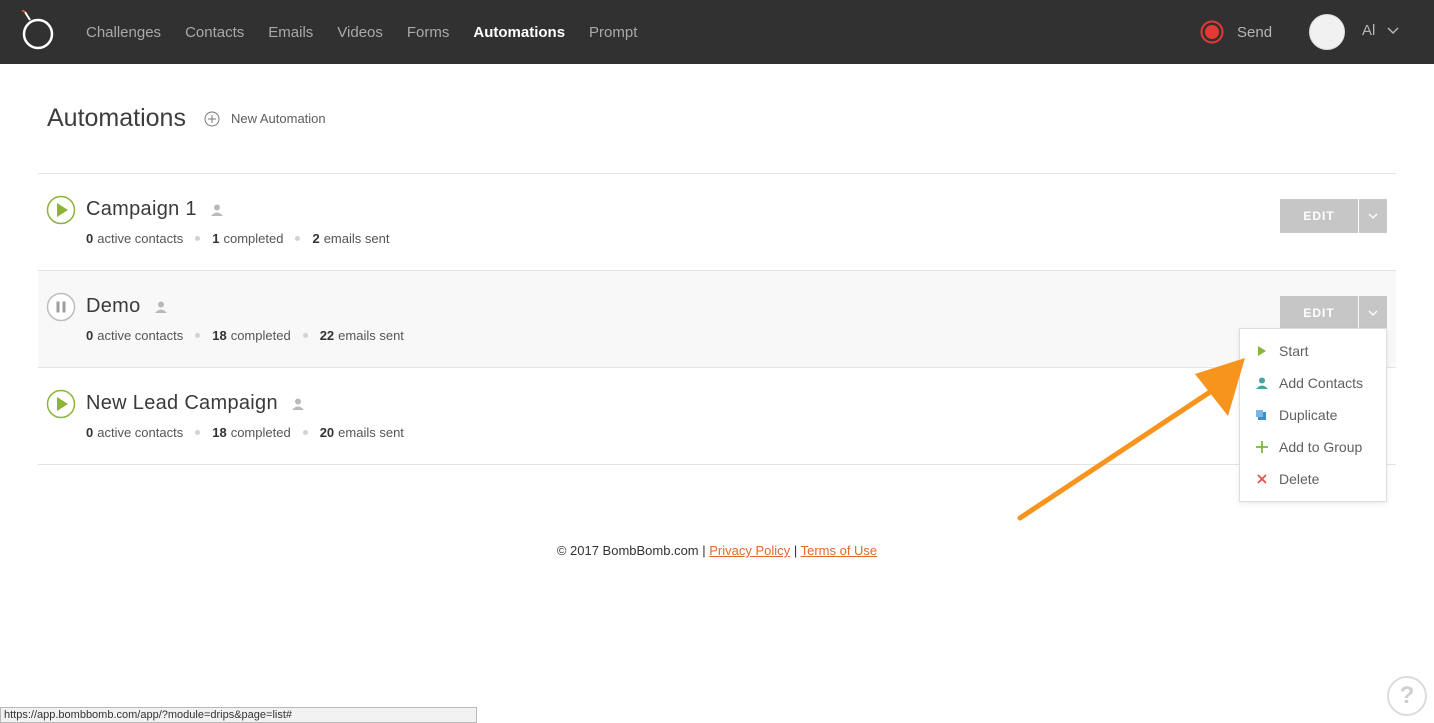  Describe the element at coordinates (1313, 351) in the screenshot. I see `menu-item-start: Start` at that location.